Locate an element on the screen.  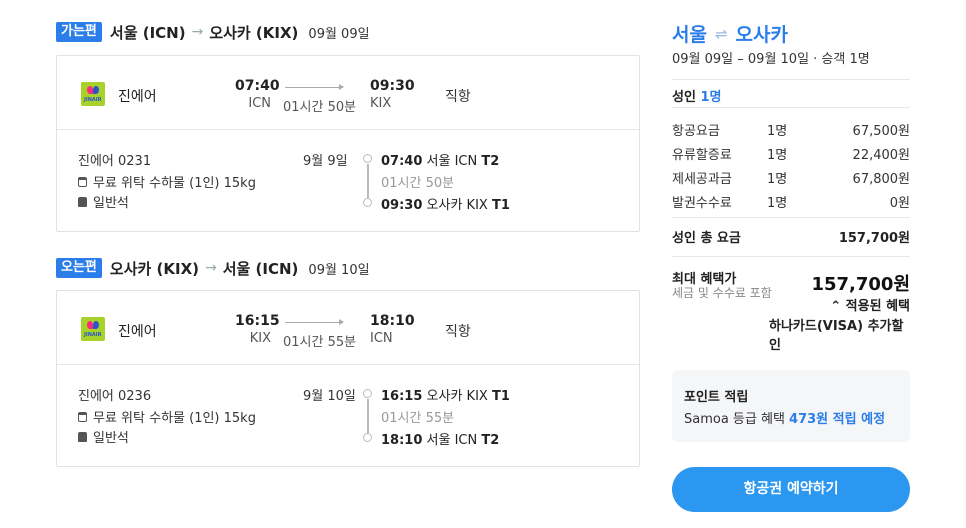
outbound-route-to: 오사카 (KIX) is located at coordinates (254, 32).